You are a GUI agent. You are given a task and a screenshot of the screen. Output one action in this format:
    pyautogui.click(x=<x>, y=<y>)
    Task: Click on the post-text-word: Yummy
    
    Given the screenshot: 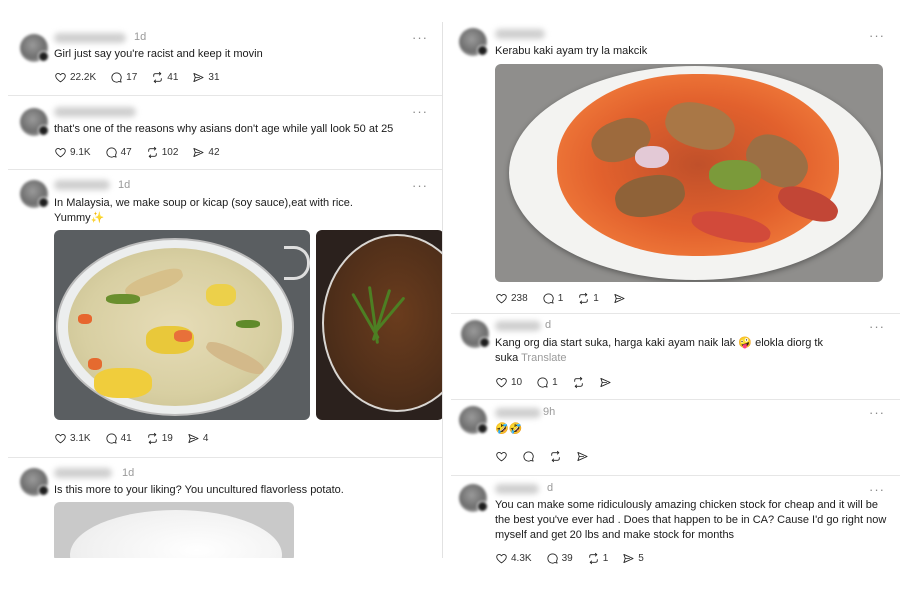 What is the action you would take?
    pyautogui.click(x=72, y=218)
    